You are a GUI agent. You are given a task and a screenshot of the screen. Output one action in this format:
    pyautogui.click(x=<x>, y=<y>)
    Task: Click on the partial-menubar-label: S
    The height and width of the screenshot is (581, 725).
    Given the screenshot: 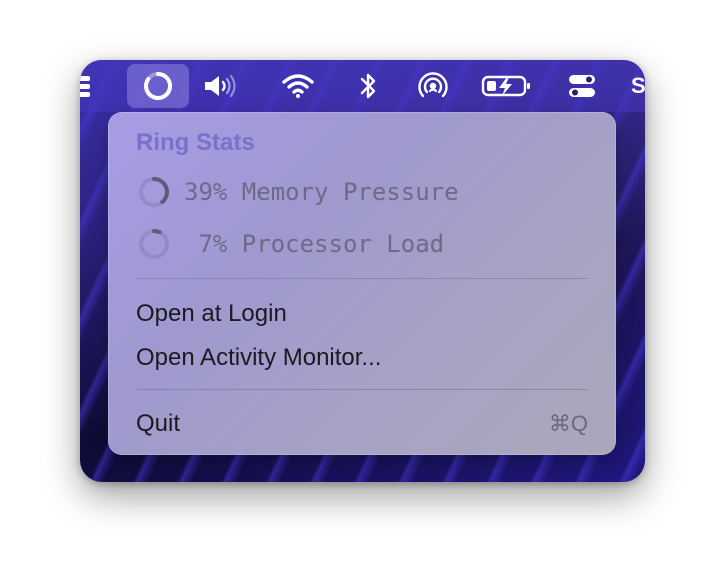 What is the action you would take?
    pyautogui.click(x=638, y=85)
    